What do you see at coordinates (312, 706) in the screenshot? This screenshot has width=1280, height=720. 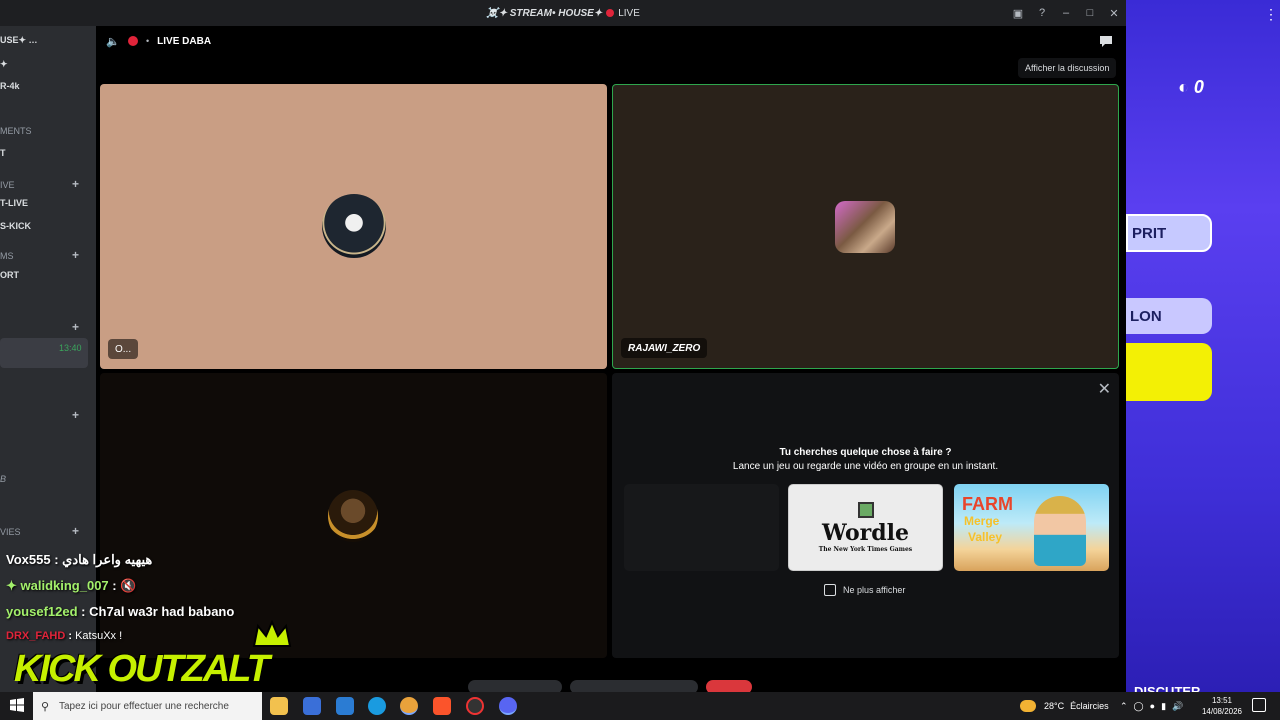 I see `store-icon` at bounding box center [312, 706].